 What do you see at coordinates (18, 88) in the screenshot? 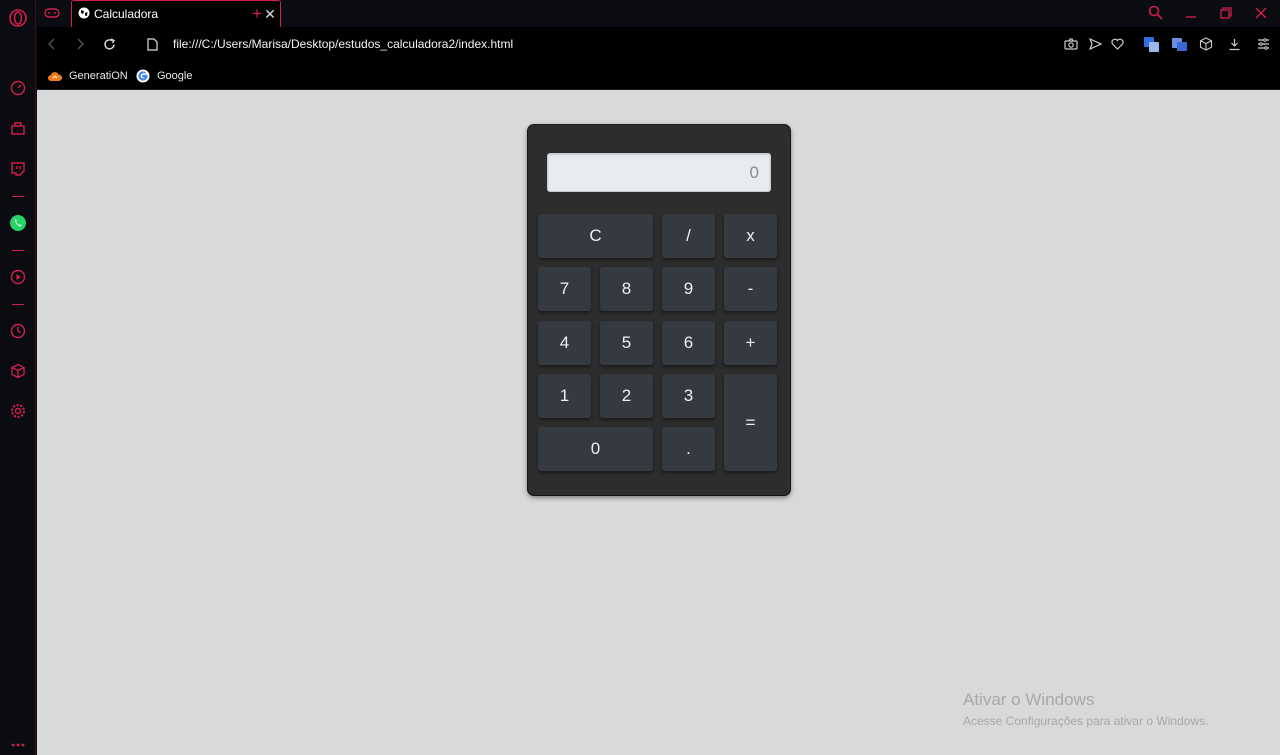
I see `speed-dial-icon` at bounding box center [18, 88].